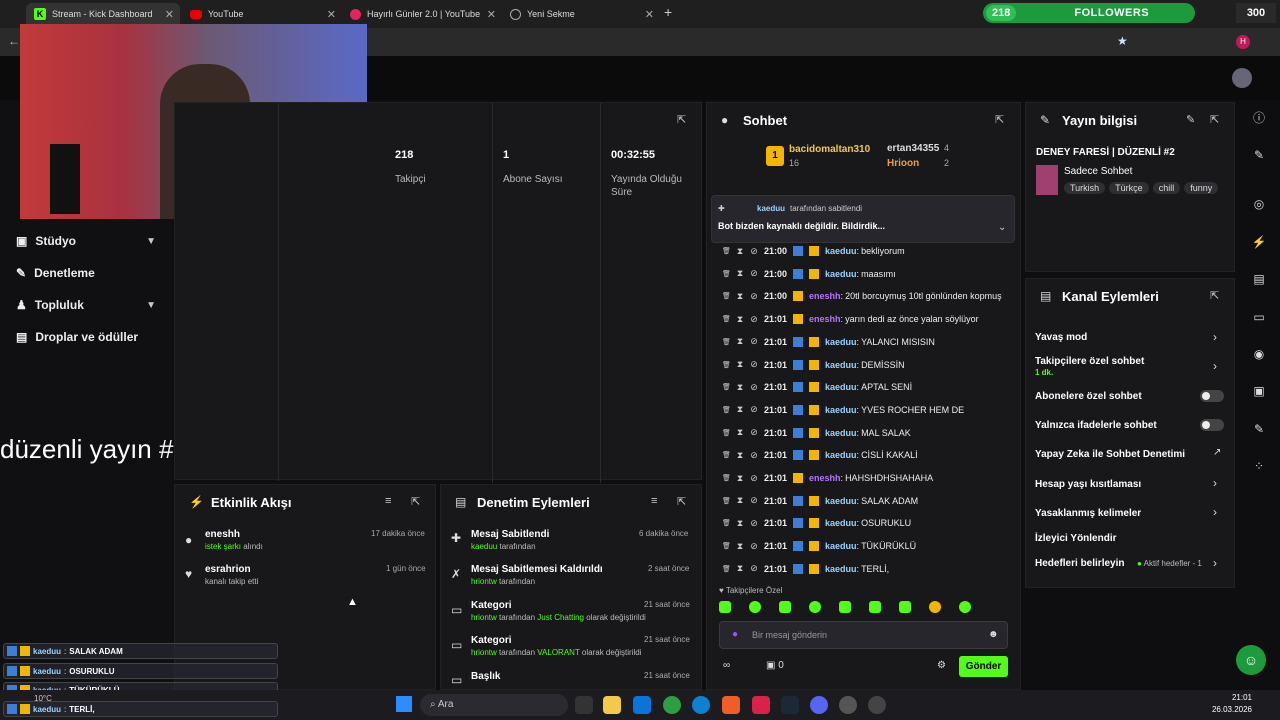 The height and width of the screenshot is (720, 1280). I want to click on layout-icon: ▣, so click(1259, 391).